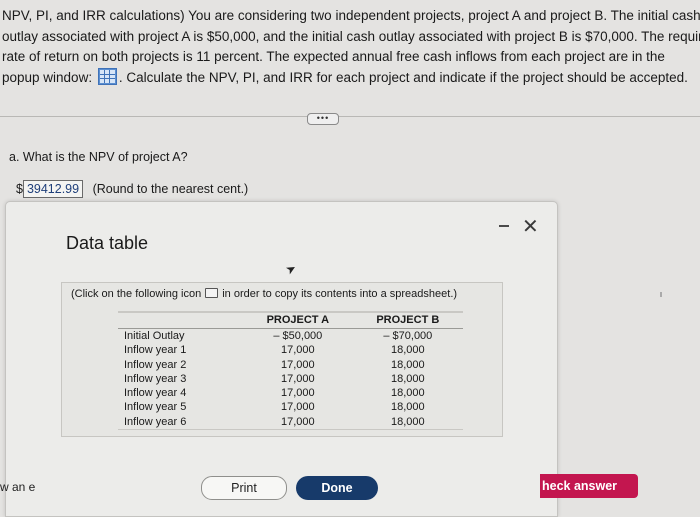 This screenshot has height=517, width=700. I want to click on project-b-value: – $70,000, so click(408, 336).